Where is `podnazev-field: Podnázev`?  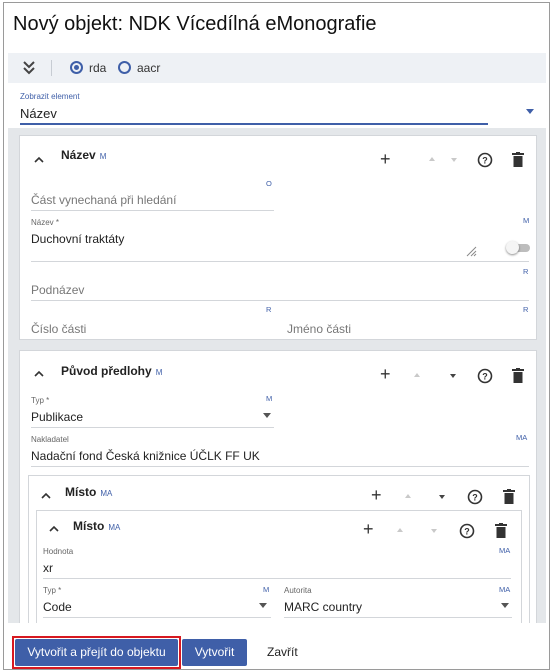 podnazev-field: Podnázev is located at coordinates (57, 290).